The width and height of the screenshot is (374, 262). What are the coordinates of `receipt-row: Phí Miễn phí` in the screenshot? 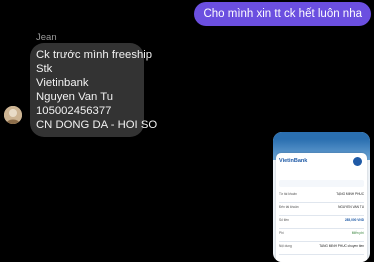 It's located at (321, 235).